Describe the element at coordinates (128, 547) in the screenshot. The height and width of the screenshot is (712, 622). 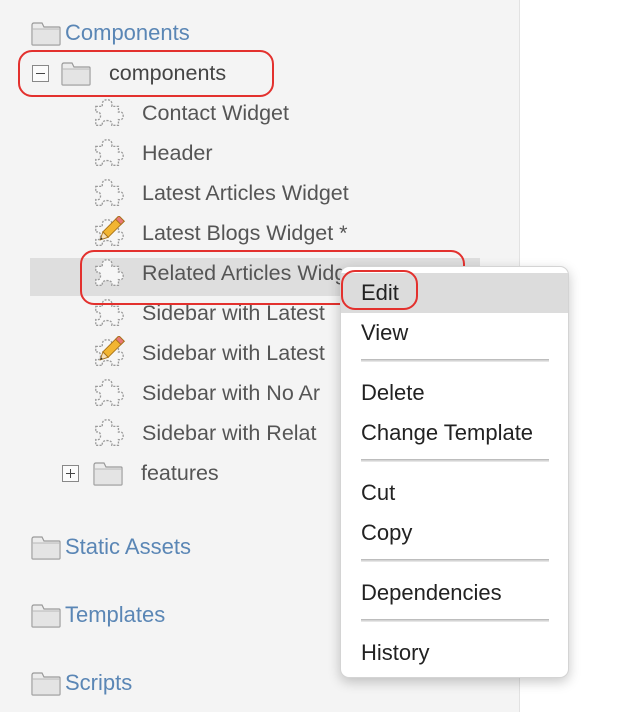
I see `tree-root-label: Static Assets` at that location.